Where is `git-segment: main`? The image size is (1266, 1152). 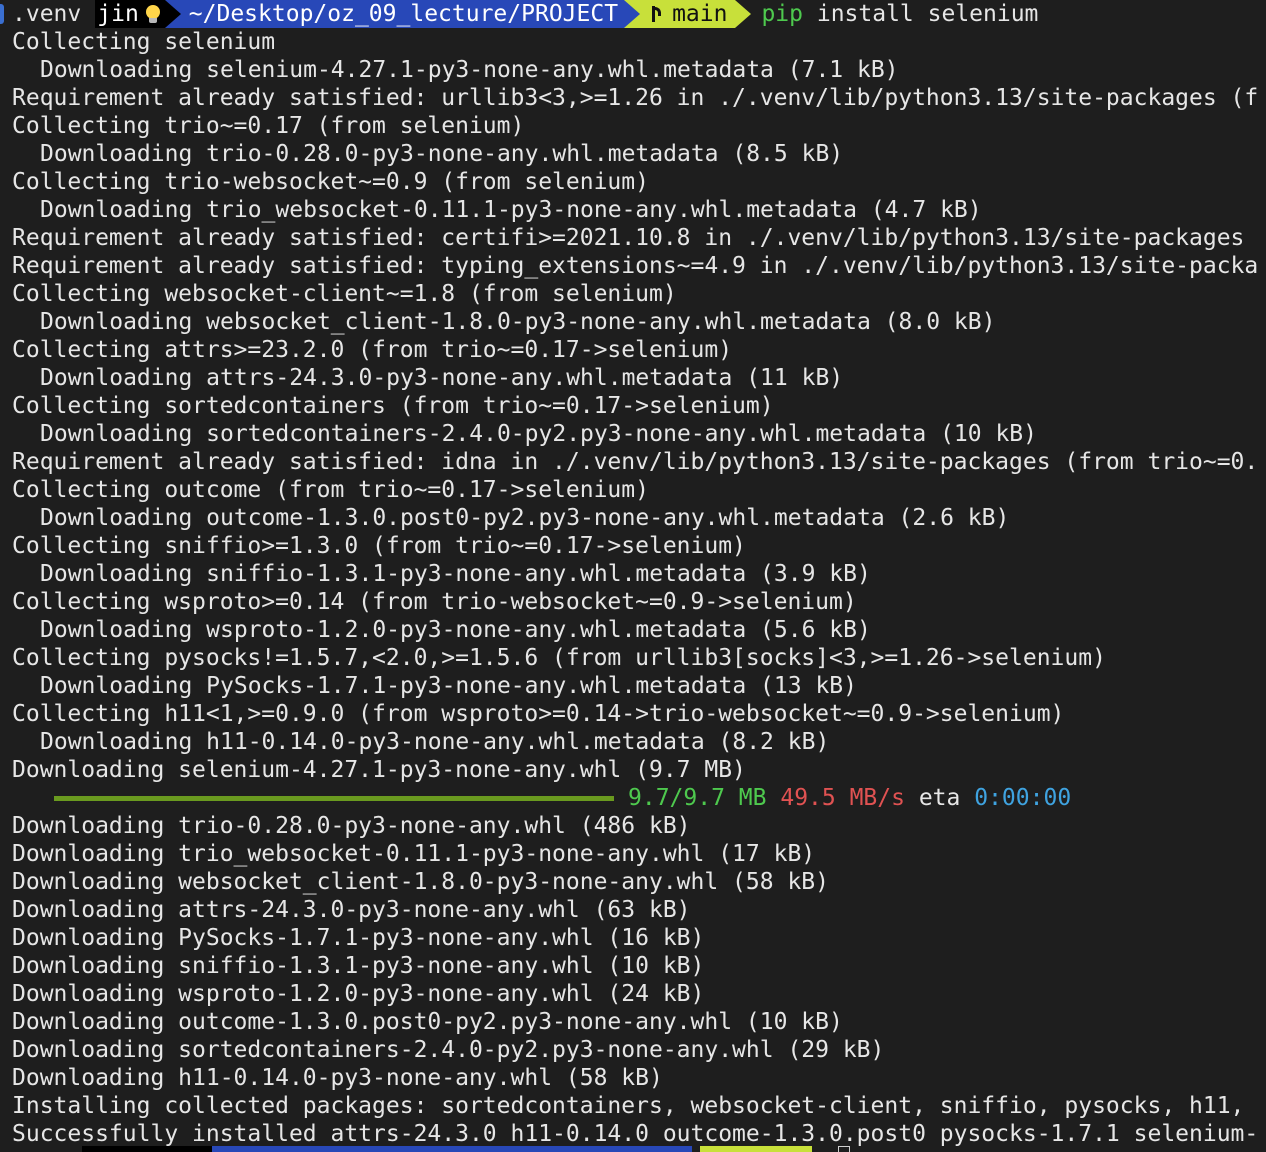
git-segment: main is located at coordinates (688, 14).